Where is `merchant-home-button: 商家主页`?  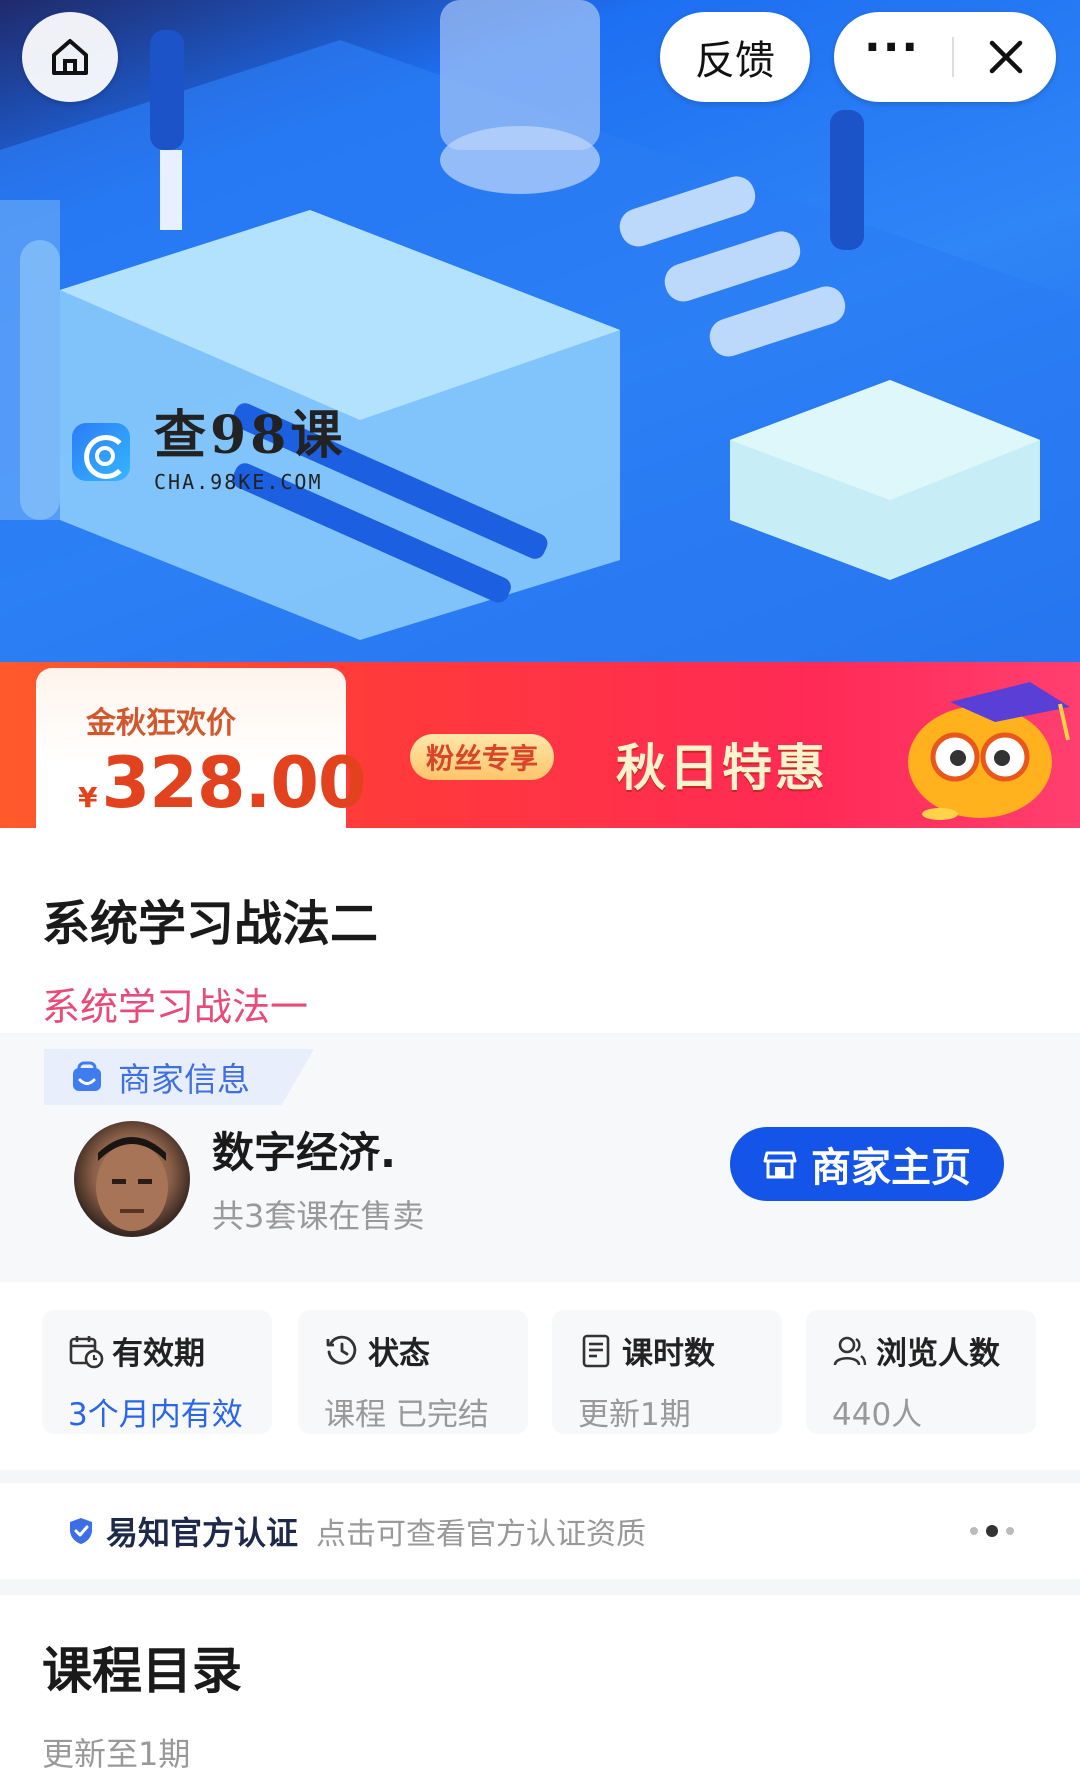 merchant-home-button: 商家主页 is located at coordinates (867, 1164).